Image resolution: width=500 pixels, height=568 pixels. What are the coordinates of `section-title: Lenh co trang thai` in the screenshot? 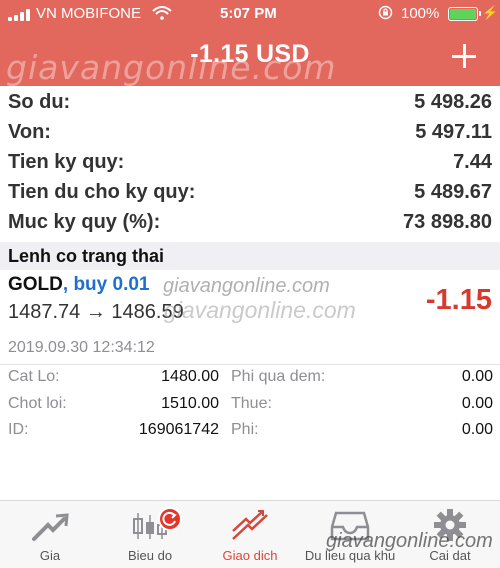 It's located at (86, 256).